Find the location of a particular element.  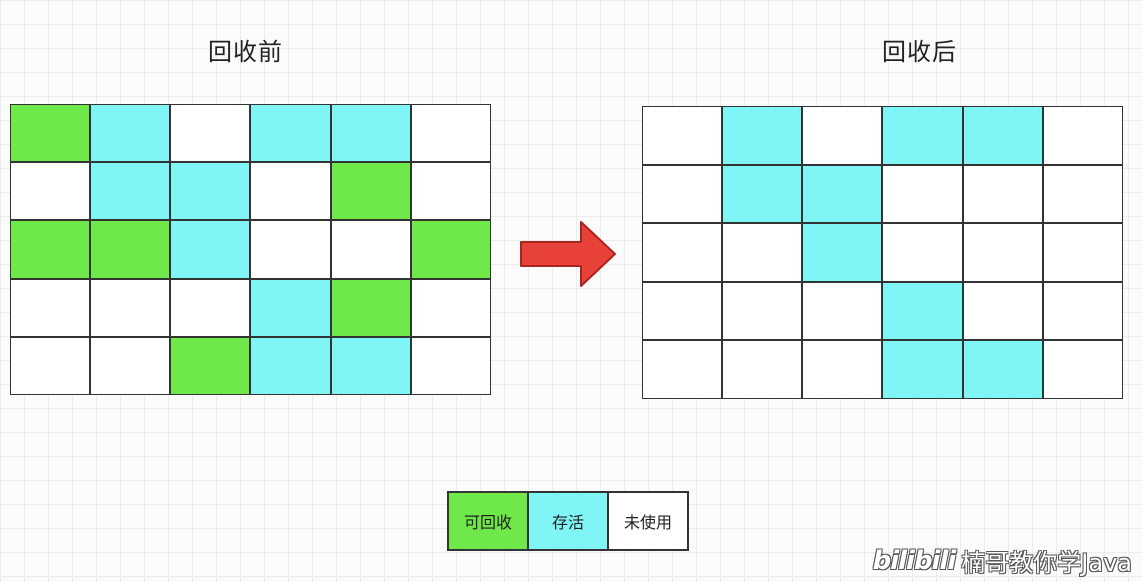

after-title: 回收后 is located at coordinates (919, 52).